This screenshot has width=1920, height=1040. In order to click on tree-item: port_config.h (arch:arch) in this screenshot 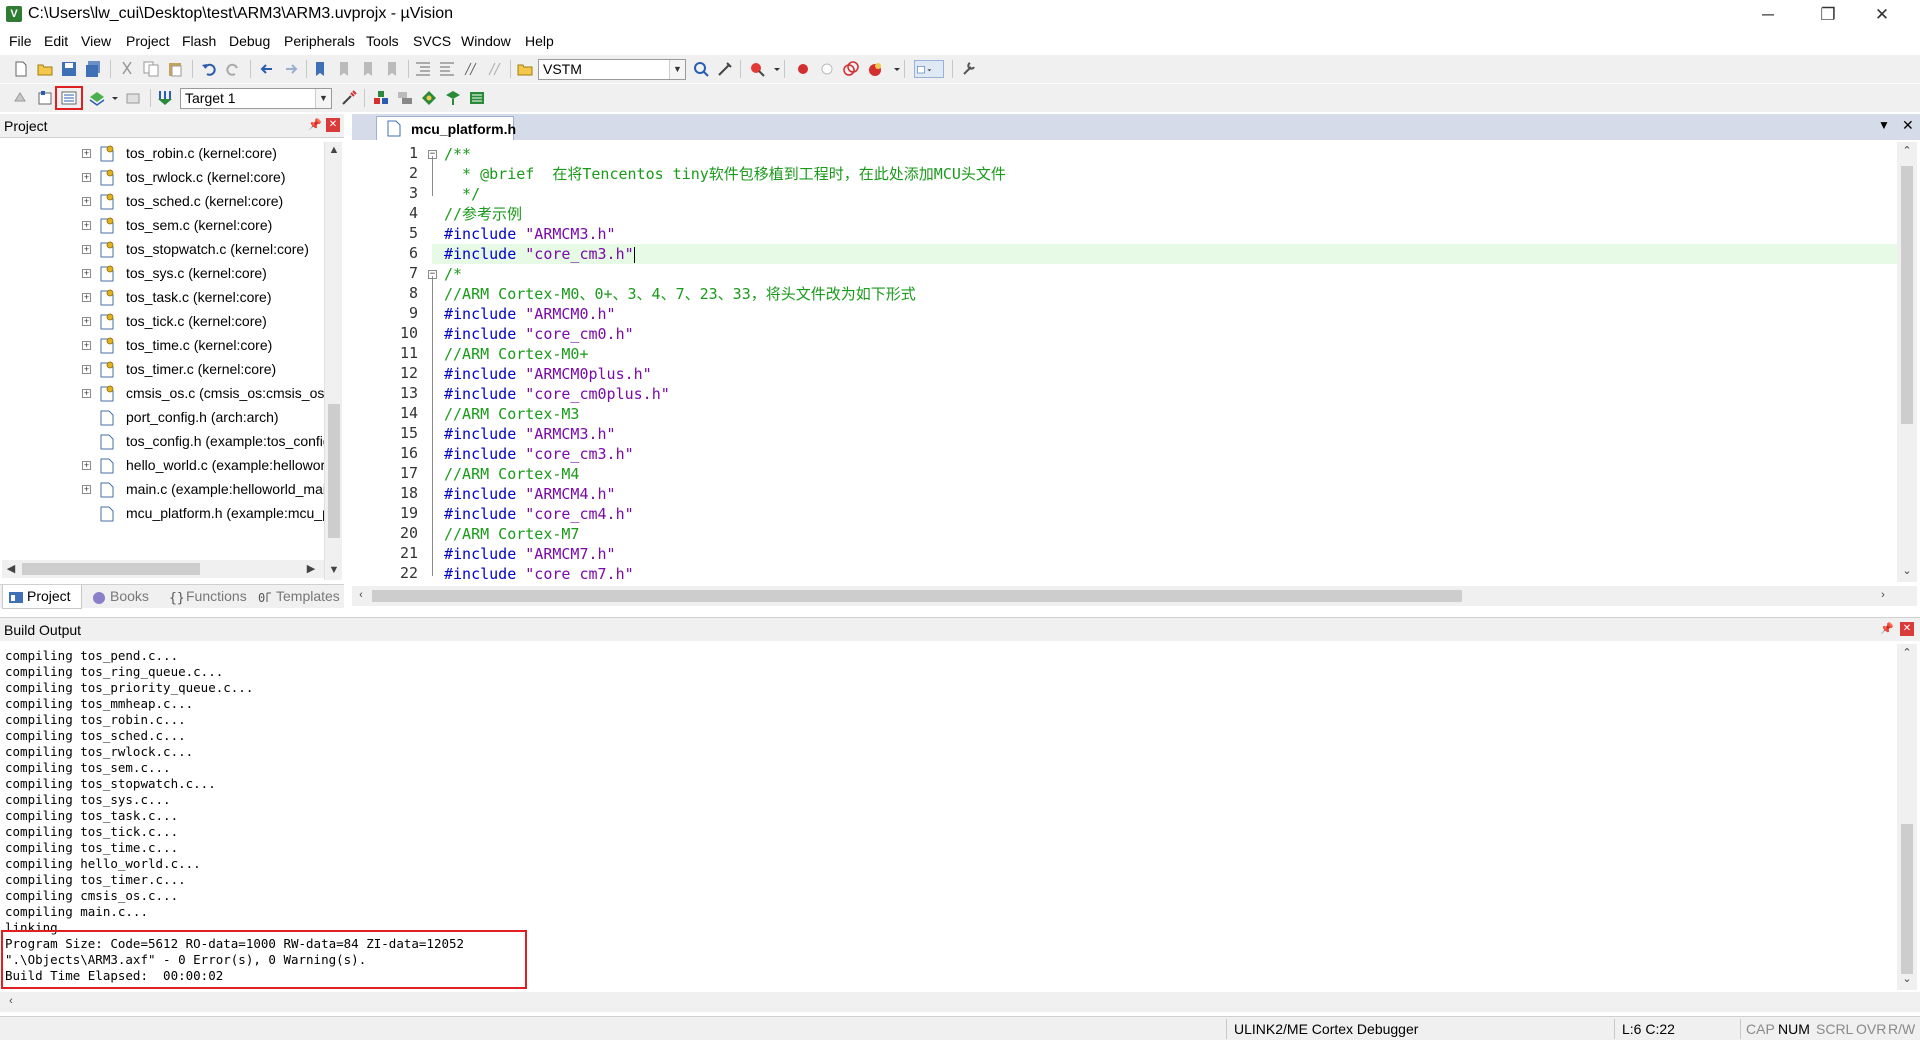, I will do `click(162, 418)`.